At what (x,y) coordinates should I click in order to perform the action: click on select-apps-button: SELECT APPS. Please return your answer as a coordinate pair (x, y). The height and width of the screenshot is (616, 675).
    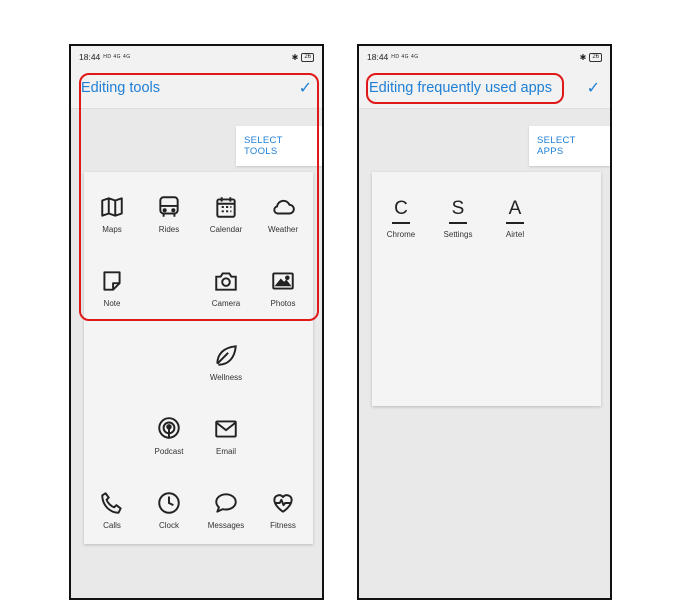
    Looking at the image, I should click on (569, 146).